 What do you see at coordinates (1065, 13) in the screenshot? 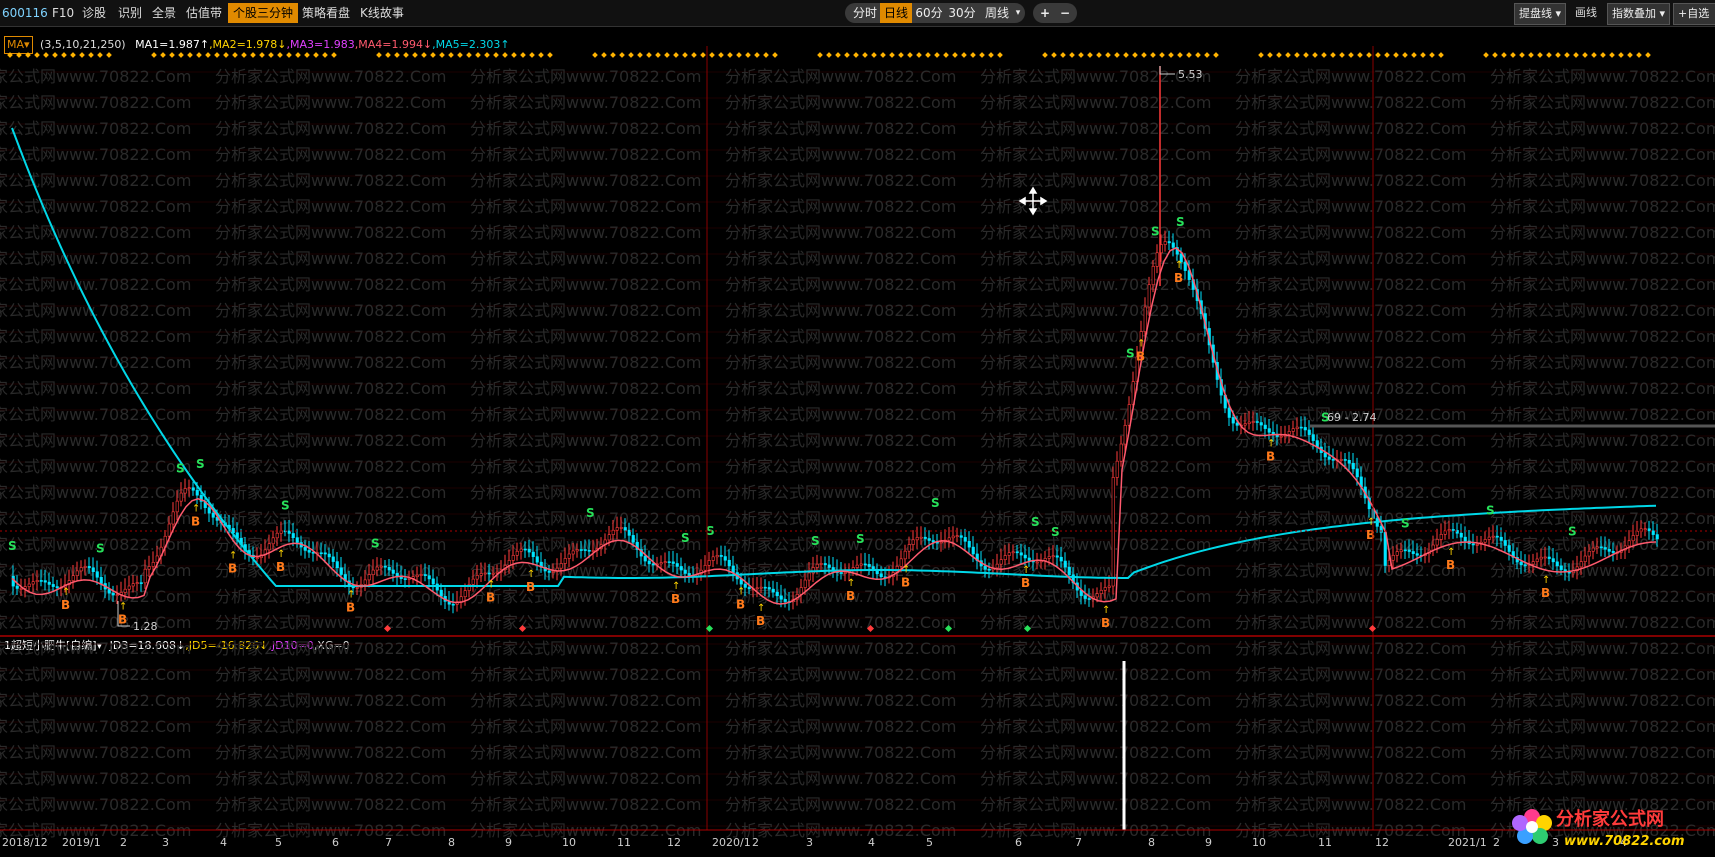
I see `zoom-out-button: −` at bounding box center [1065, 13].